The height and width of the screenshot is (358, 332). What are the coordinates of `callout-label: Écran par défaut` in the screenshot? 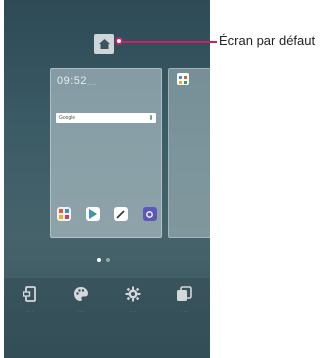 It's located at (267, 40).